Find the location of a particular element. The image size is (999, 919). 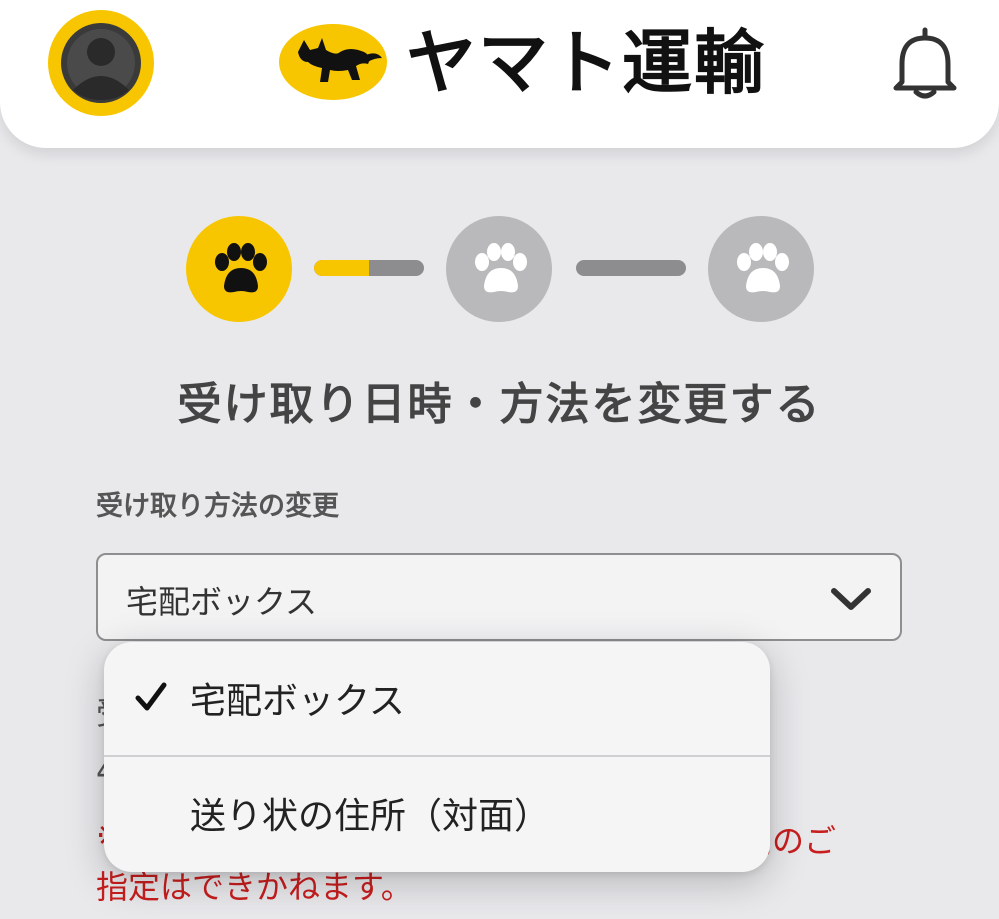

dropdown-option-label: 宅配ボックス is located at coordinates (297, 701).